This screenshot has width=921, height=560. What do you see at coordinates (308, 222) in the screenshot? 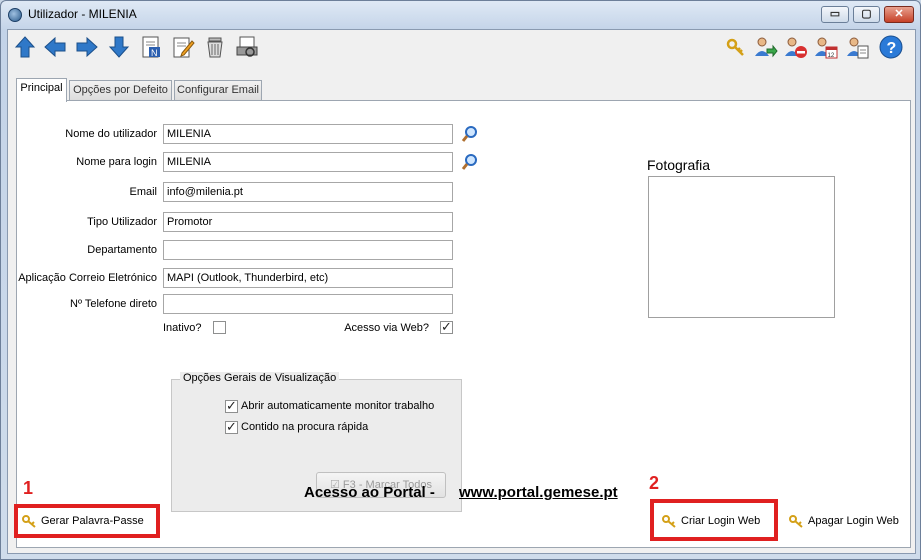
I see `tipo-utilizador-field` at bounding box center [308, 222].